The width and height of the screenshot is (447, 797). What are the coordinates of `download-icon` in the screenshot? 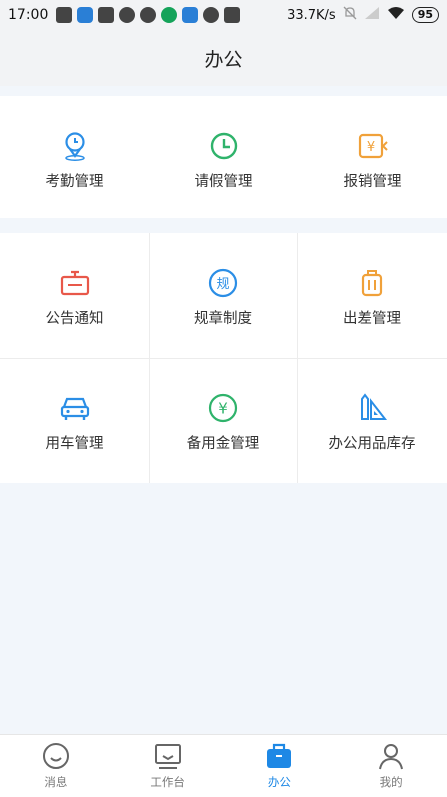 It's located at (232, 15).